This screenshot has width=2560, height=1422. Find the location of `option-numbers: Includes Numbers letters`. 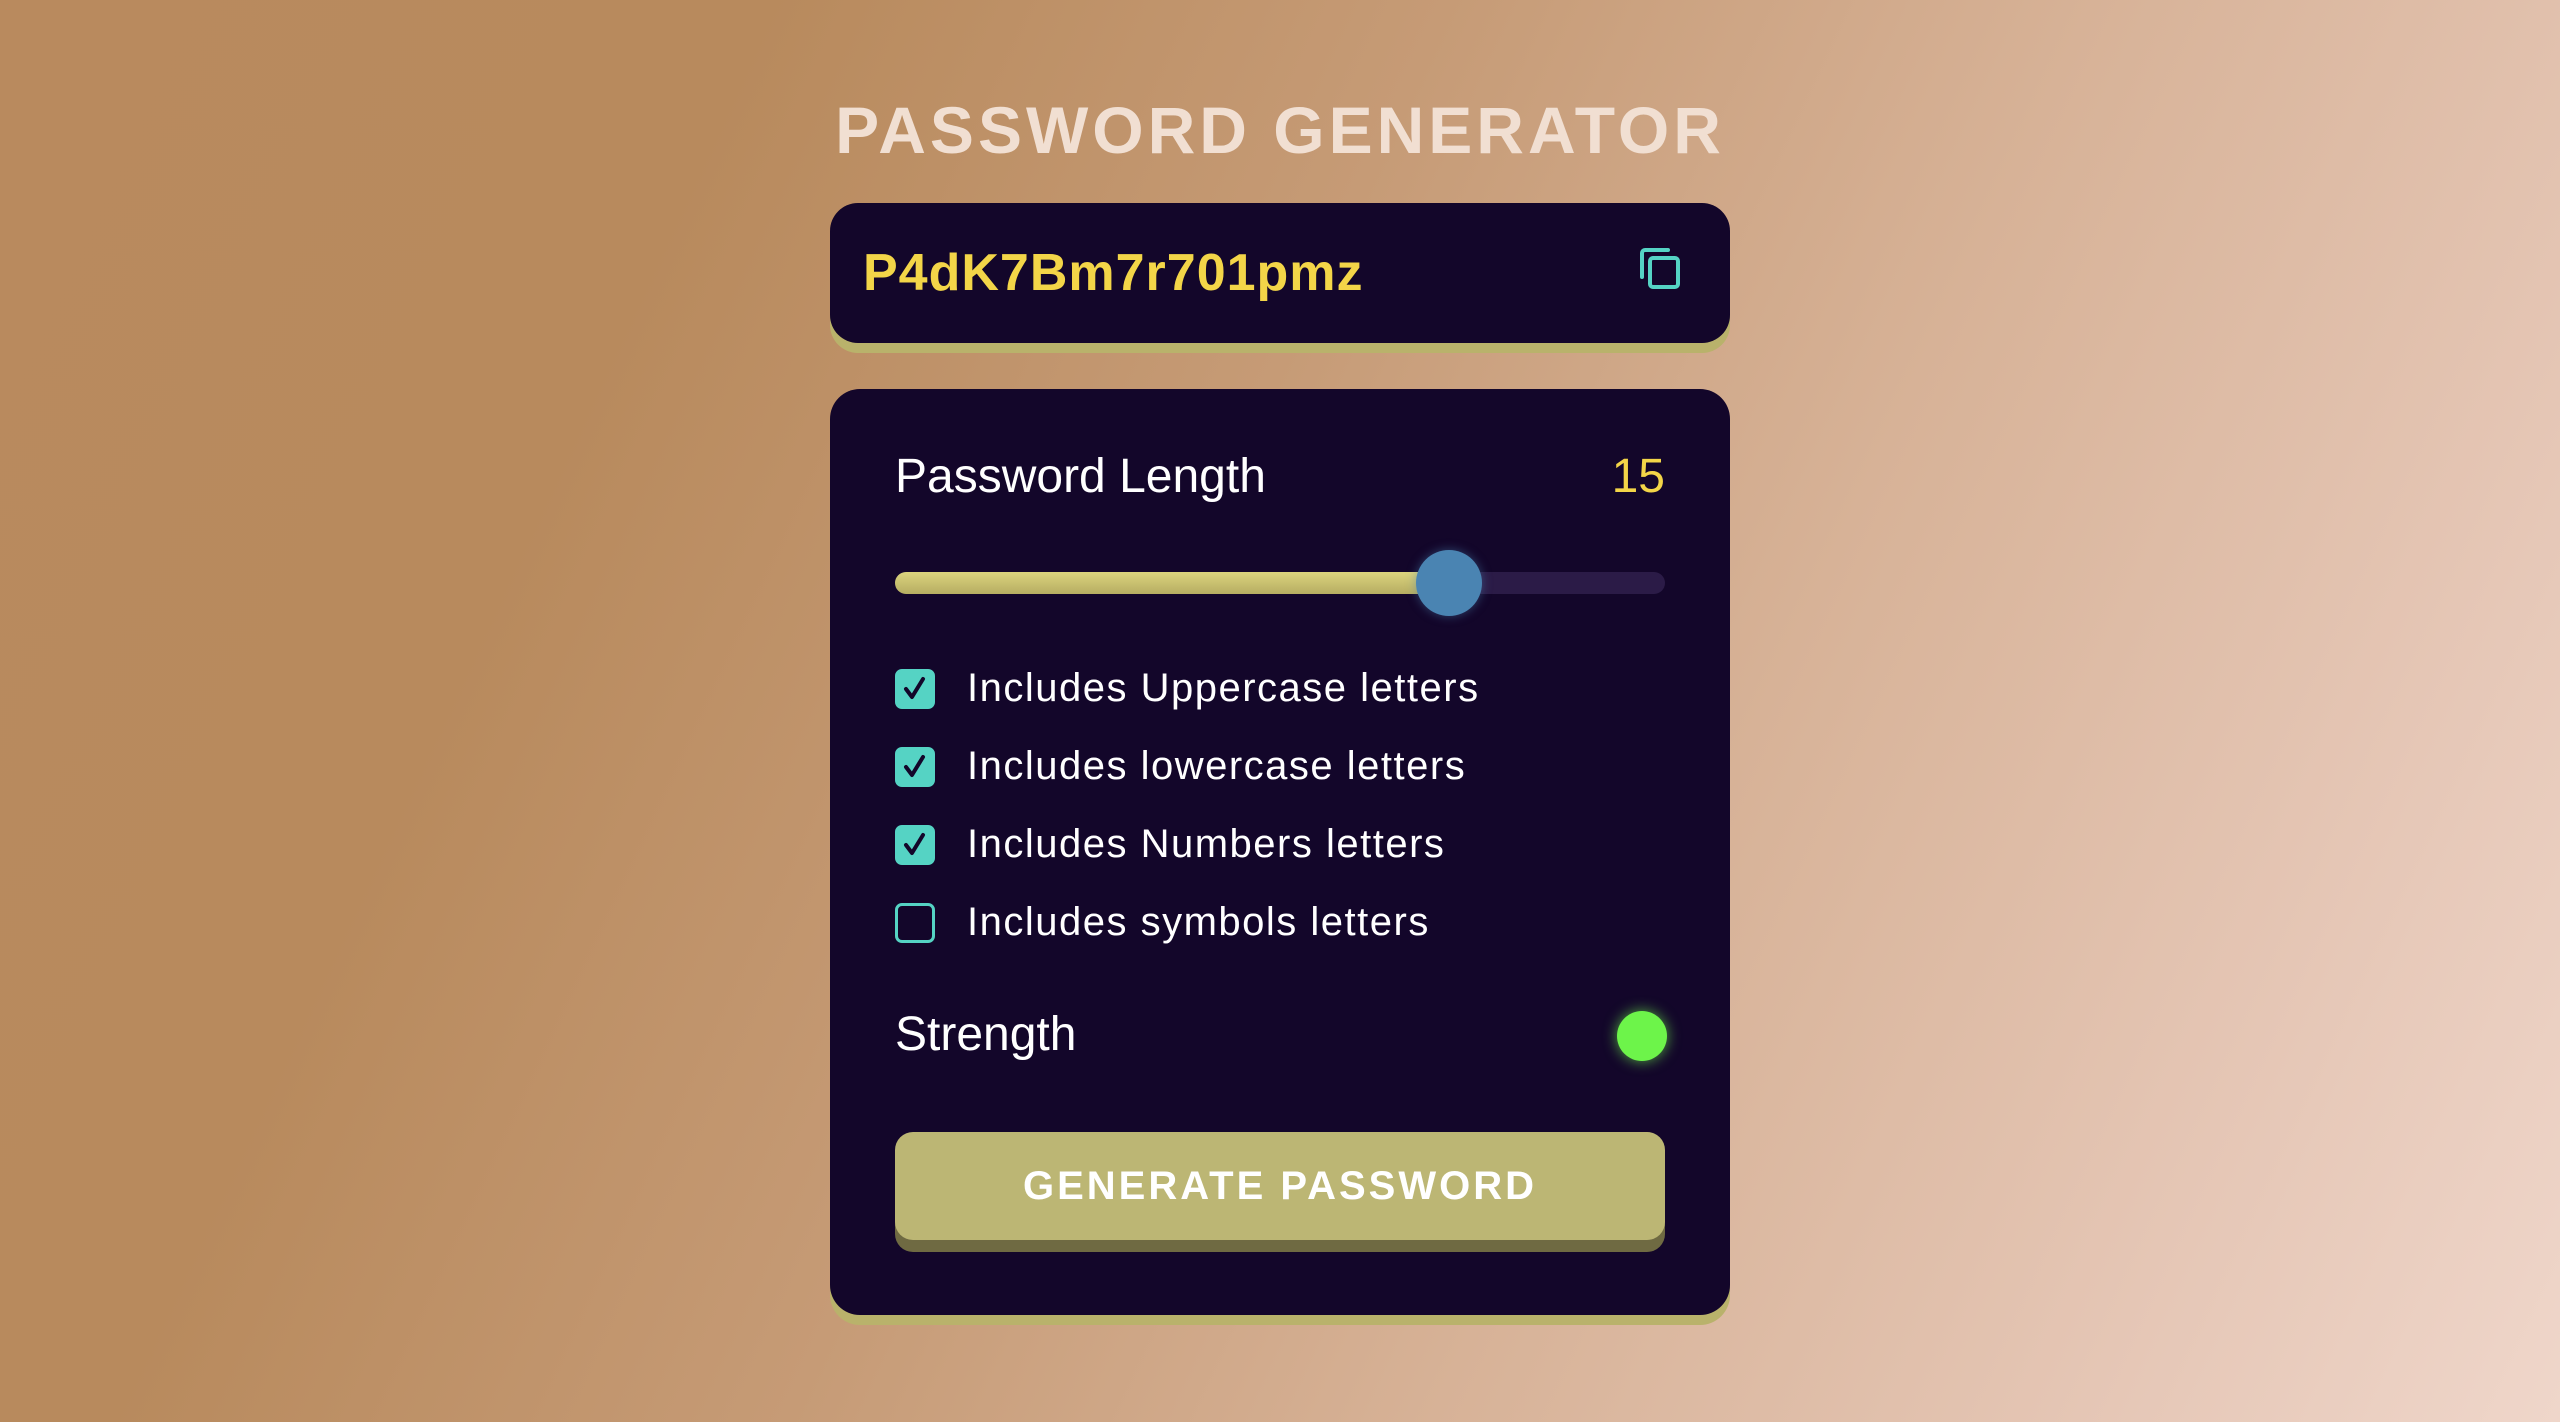

option-numbers: Includes Numbers letters is located at coordinates (1280, 852).